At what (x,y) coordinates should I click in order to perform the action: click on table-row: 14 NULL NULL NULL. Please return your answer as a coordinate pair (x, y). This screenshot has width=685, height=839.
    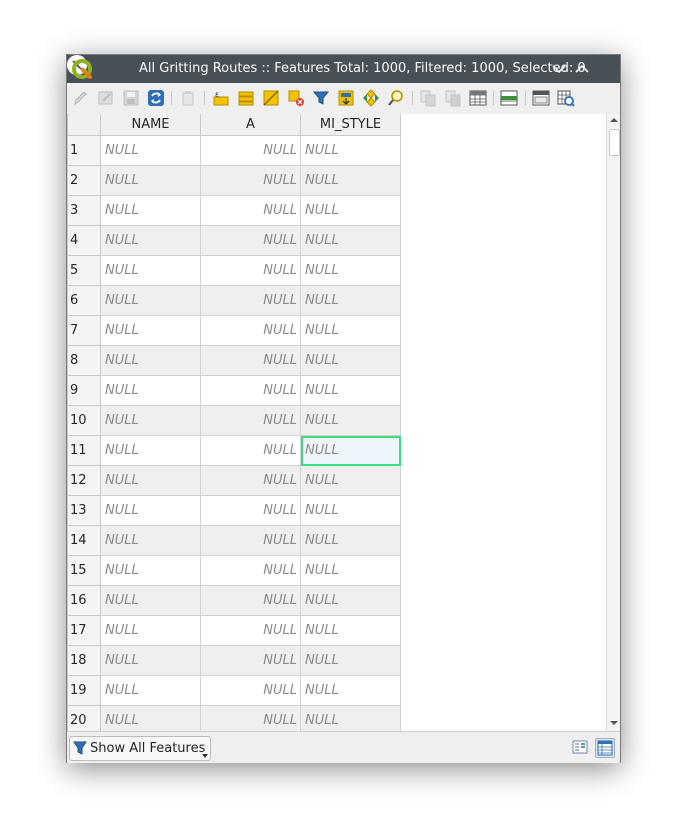
    Looking at the image, I should click on (234, 540).